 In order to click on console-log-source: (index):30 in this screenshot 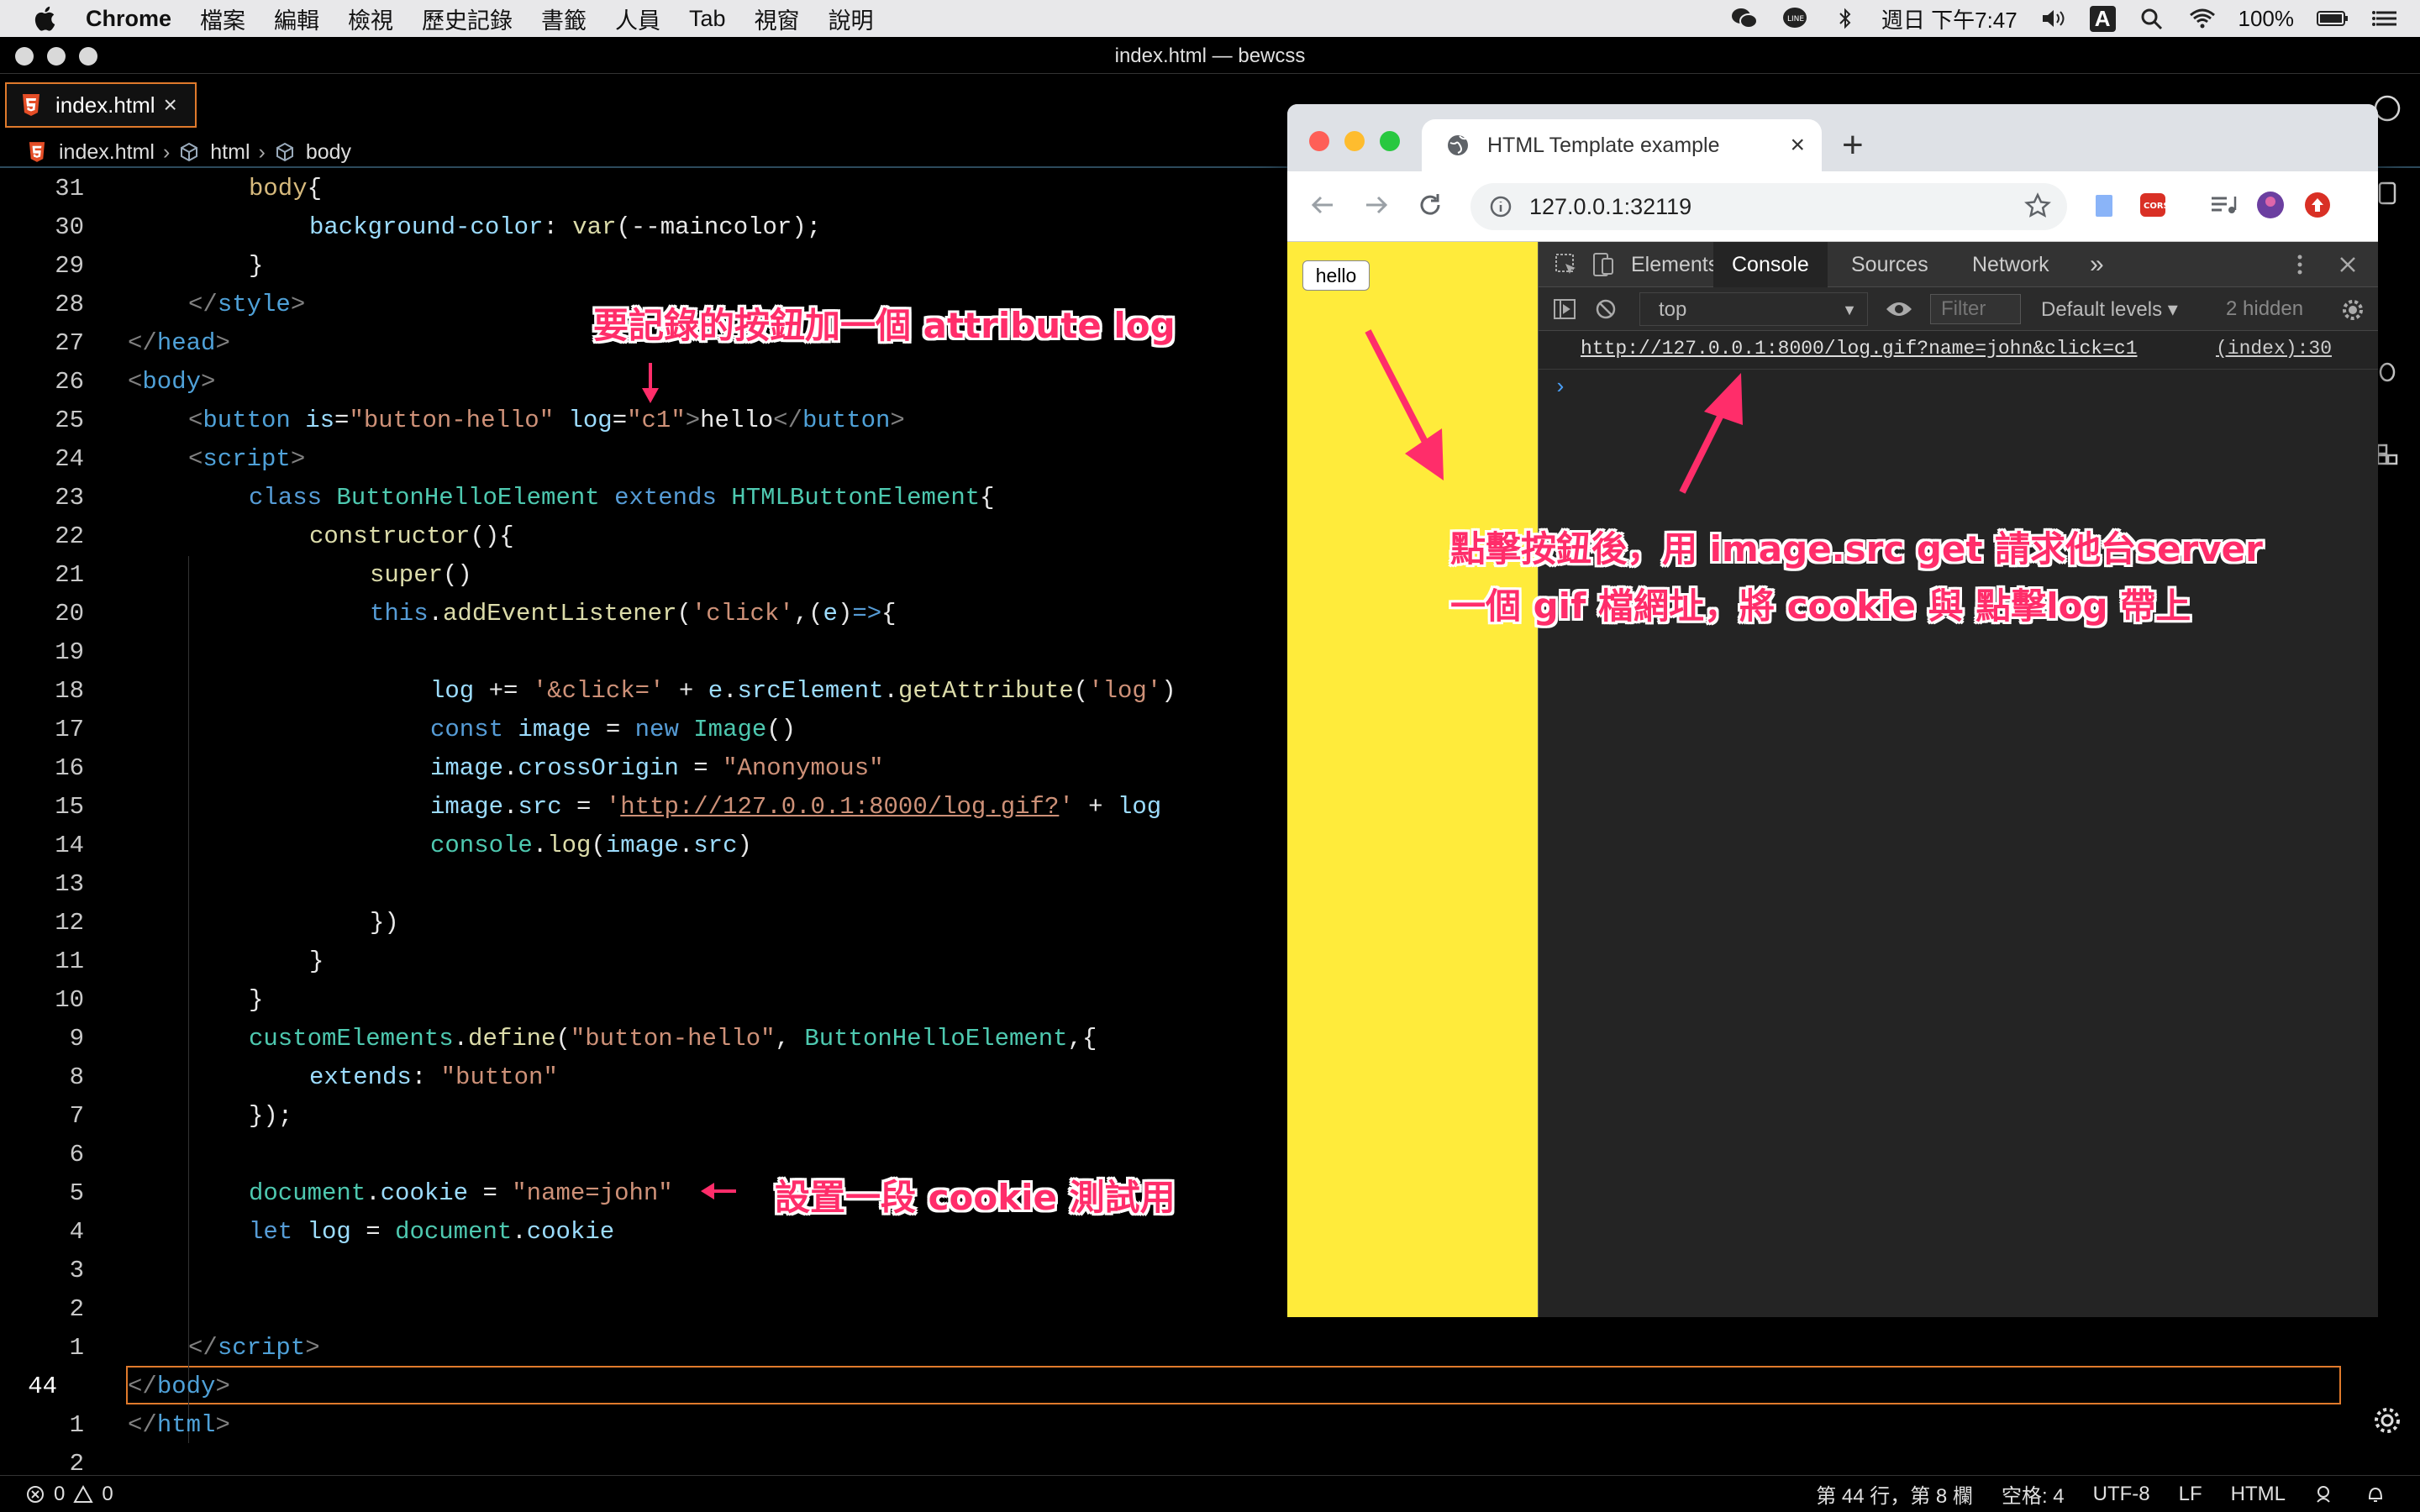, I will do `click(2274, 349)`.